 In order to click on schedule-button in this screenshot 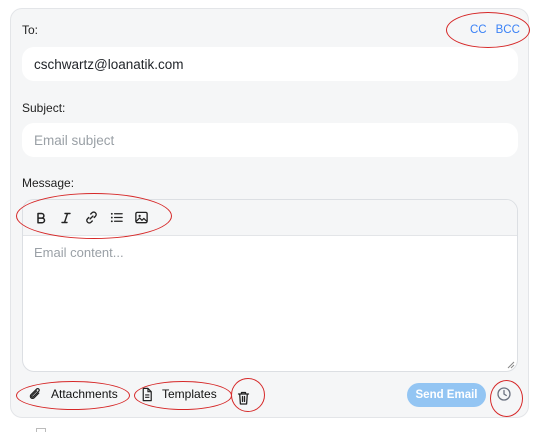, I will do `click(504, 396)`.